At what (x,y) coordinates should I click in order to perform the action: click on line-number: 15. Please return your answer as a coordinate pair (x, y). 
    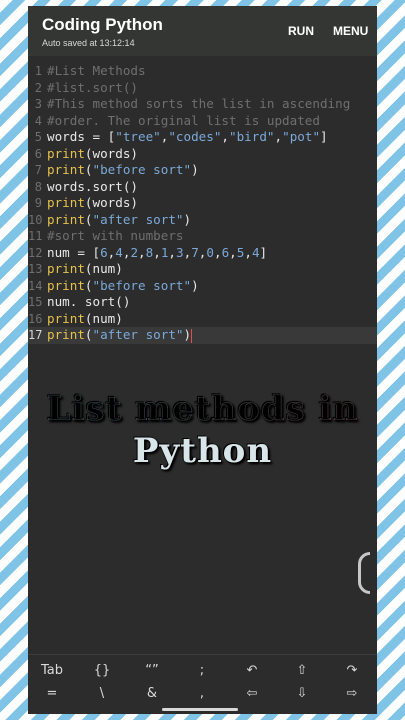
    Looking at the image, I should click on (35, 302).